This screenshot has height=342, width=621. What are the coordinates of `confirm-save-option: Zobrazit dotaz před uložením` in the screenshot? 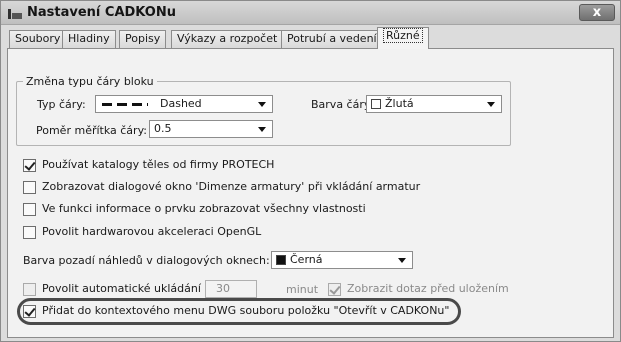 It's located at (443, 290).